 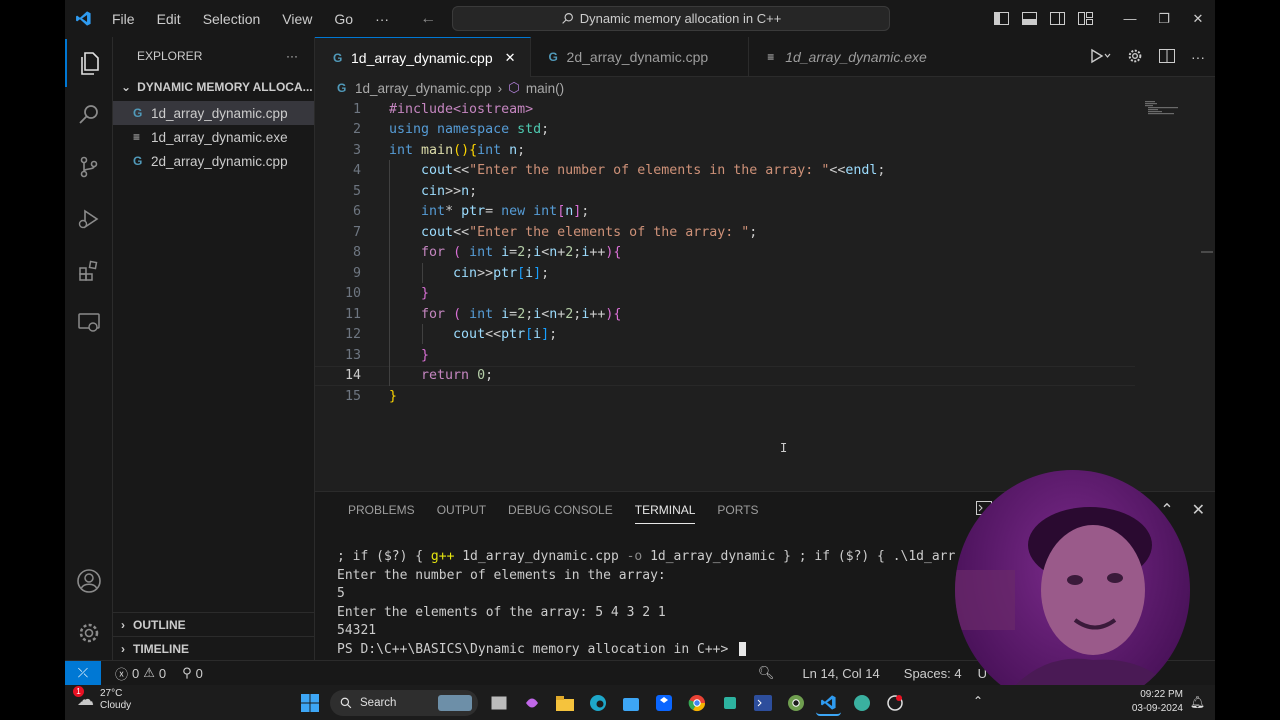 I want to click on ports-indicator: ⚲ 0, so click(x=192, y=673).